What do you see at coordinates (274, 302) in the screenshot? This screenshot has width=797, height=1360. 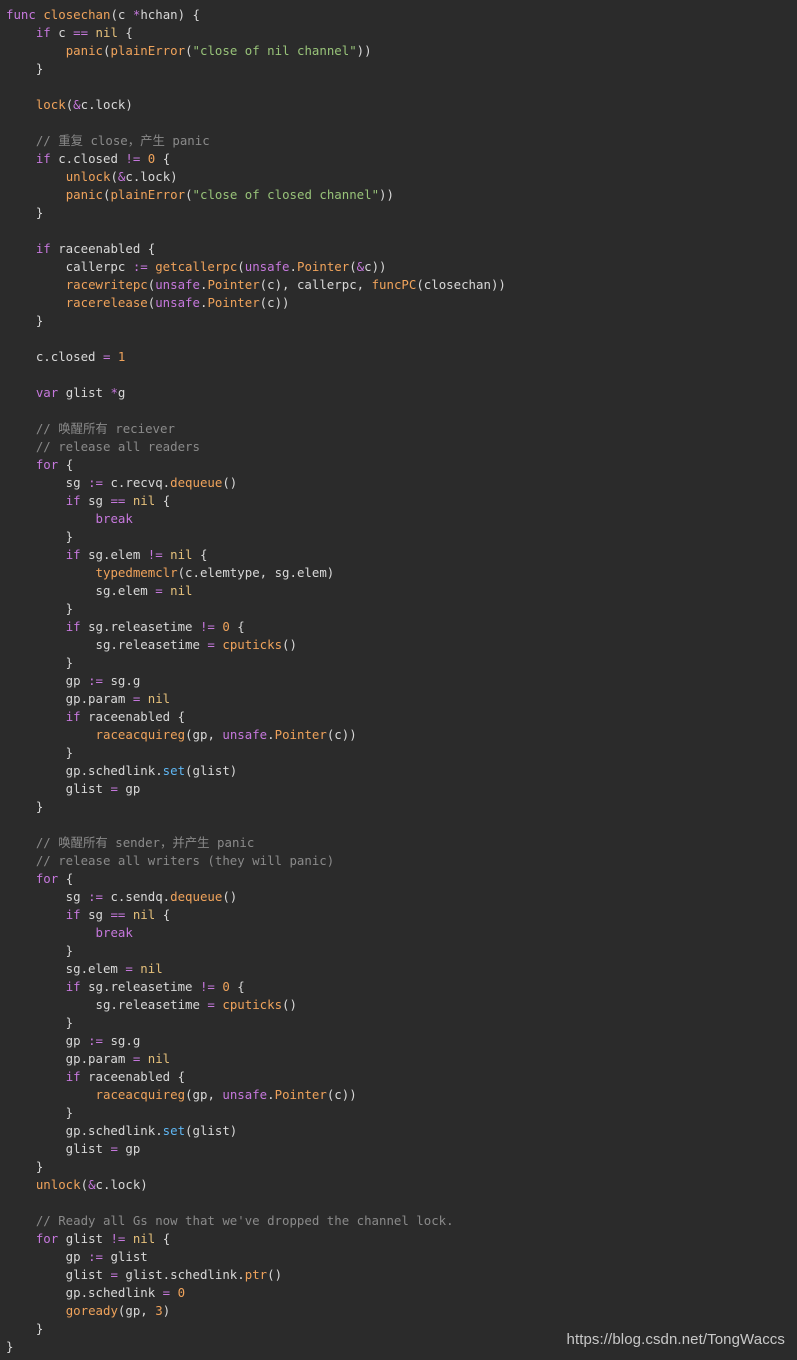 I see `code-token-plain: (c))` at bounding box center [274, 302].